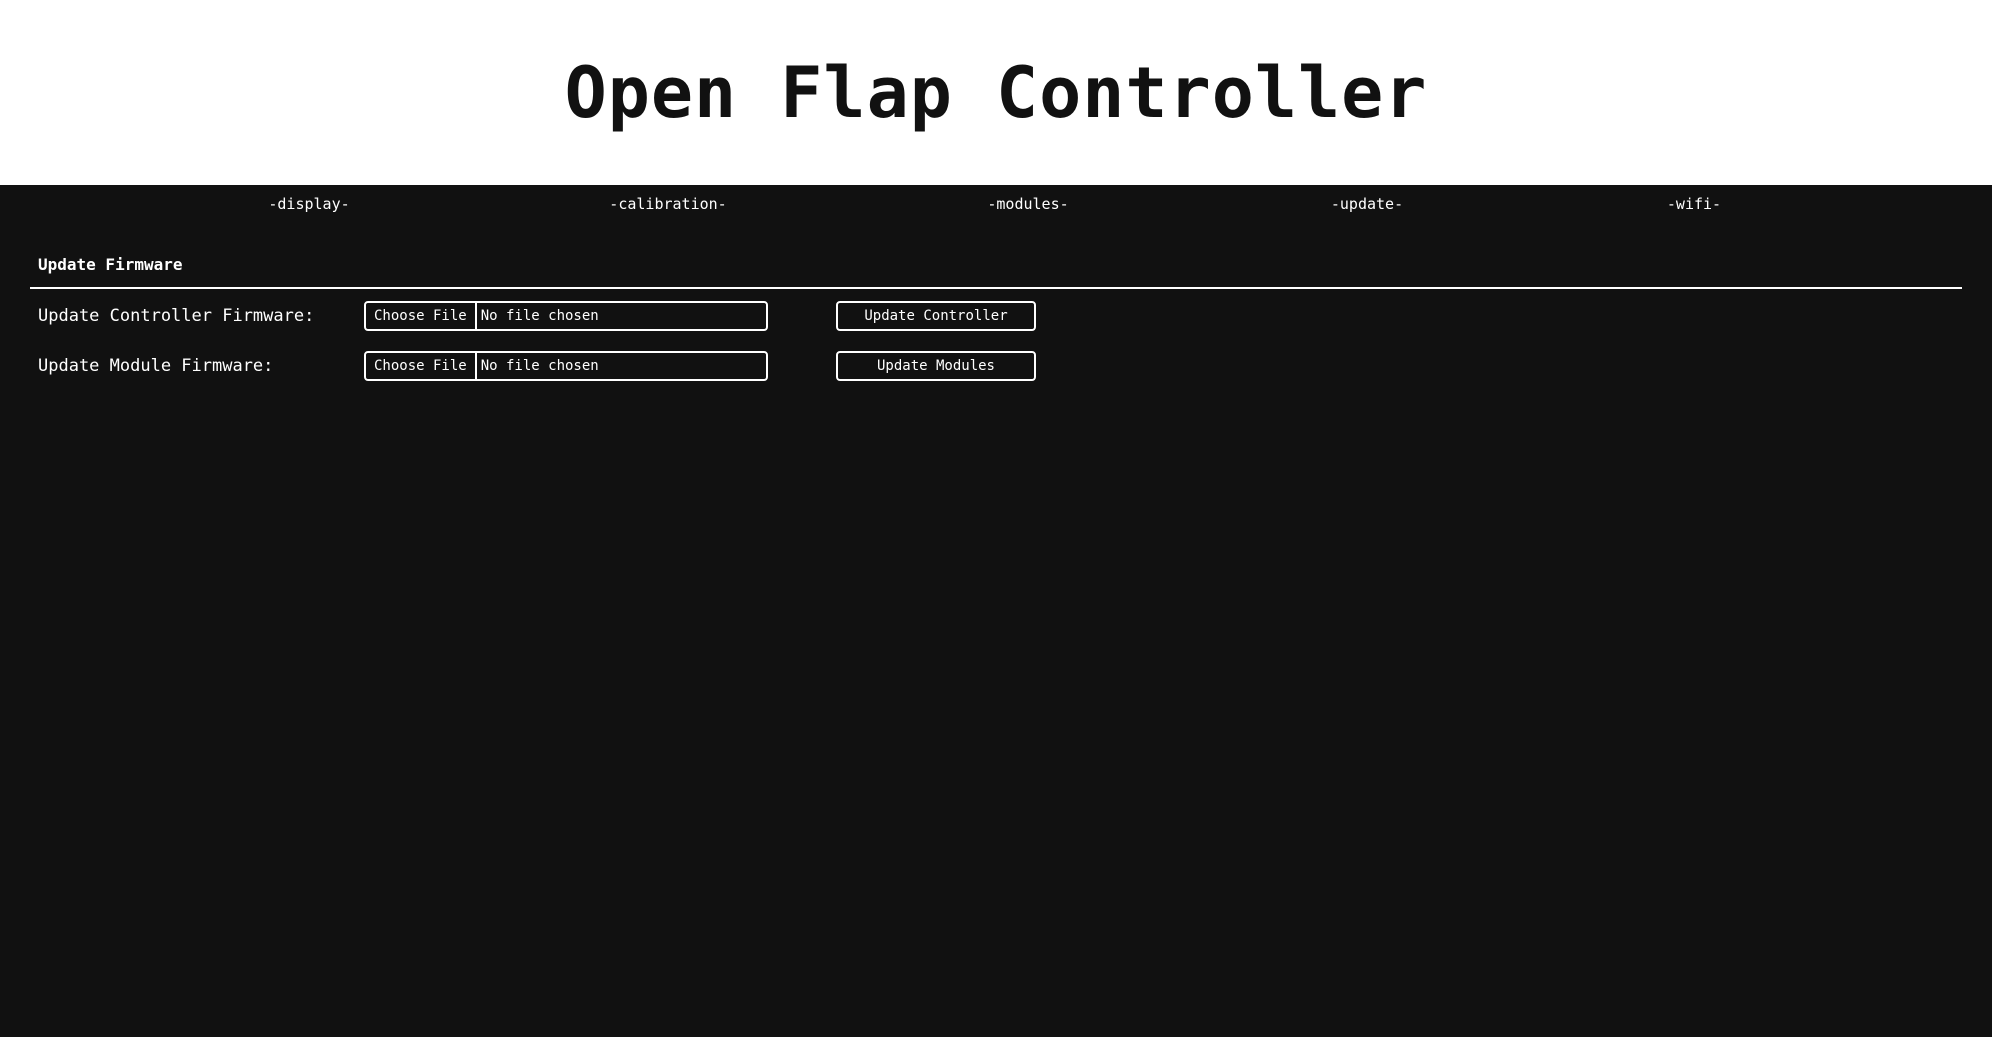 The height and width of the screenshot is (1037, 1992). What do you see at coordinates (667, 204) in the screenshot?
I see `nav-item-calibration: -calibration-` at bounding box center [667, 204].